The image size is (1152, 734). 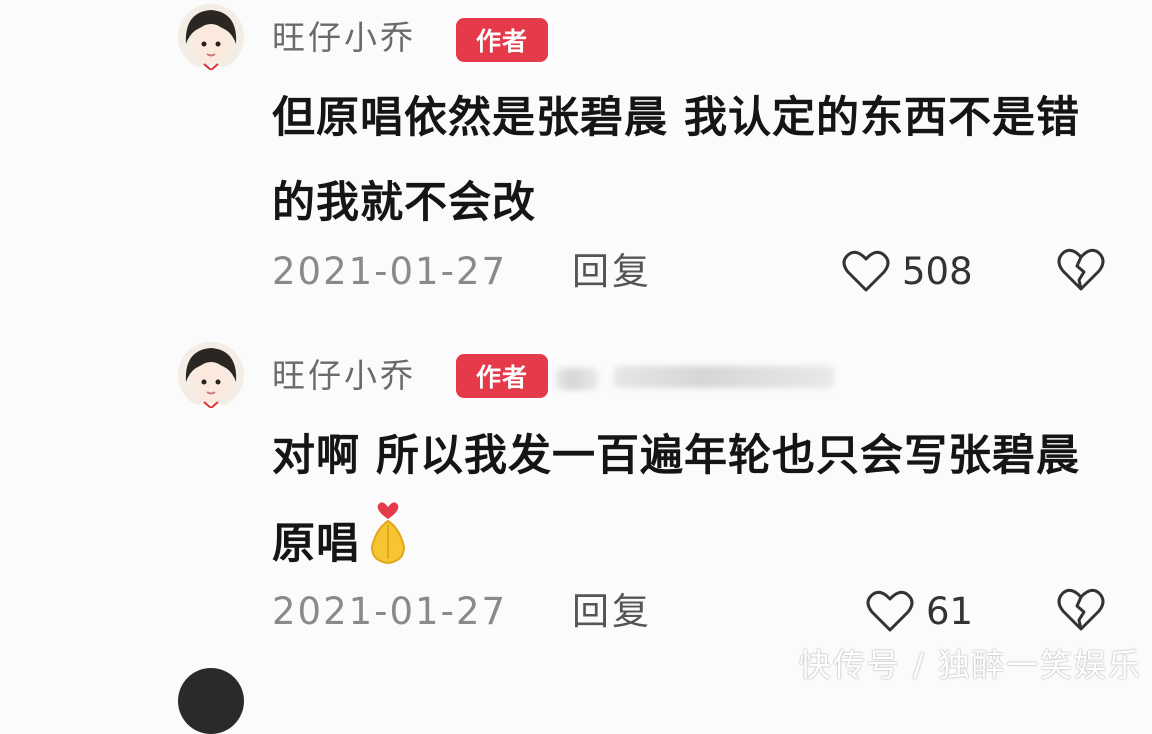 What do you see at coordinates (970, 665) in the screenshot?
I see `watermark: 快传号 / 独醉一笑娱乐` at bounding box center [970, 665].